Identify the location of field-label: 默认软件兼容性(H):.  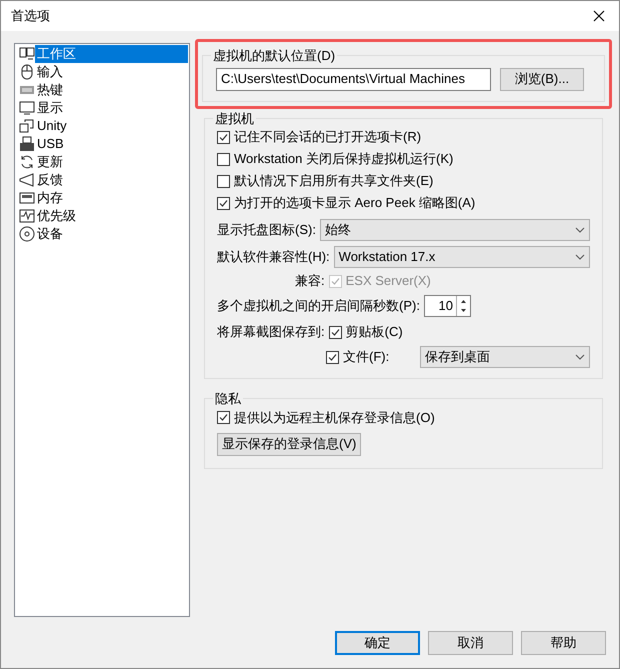
(273, 257).